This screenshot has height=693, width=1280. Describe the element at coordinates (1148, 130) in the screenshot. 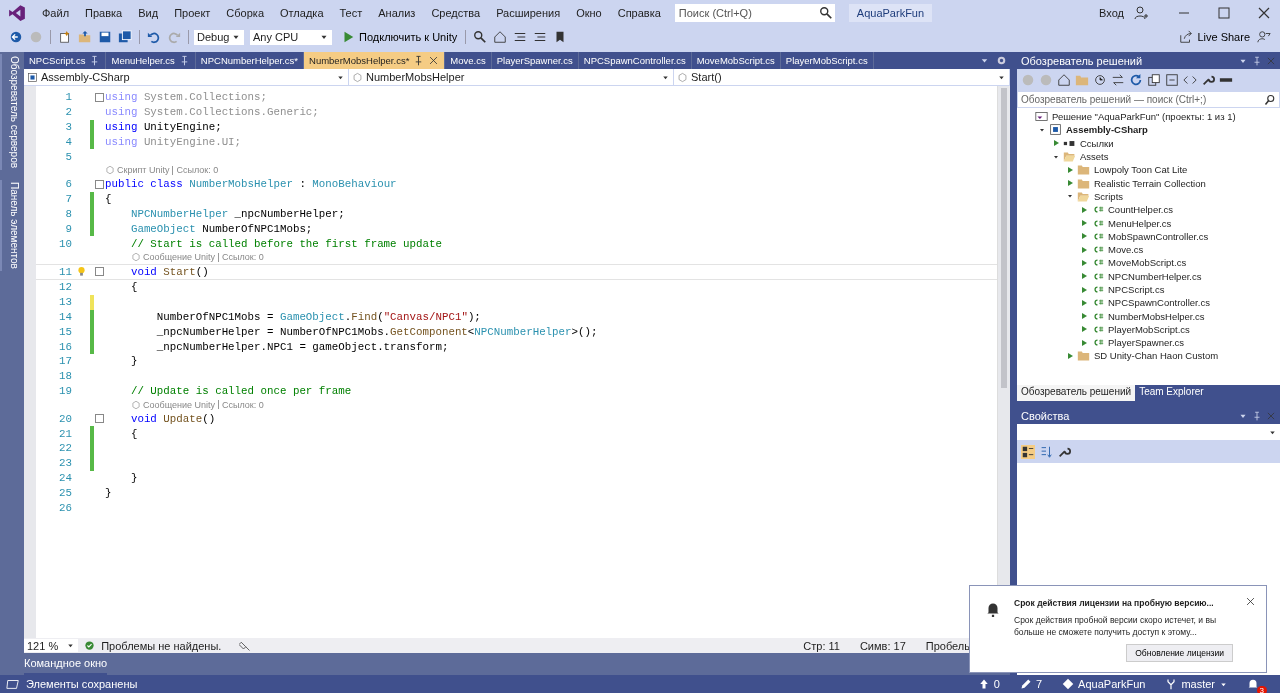

I see `tree-item: Assembly-CSharp` at that location.